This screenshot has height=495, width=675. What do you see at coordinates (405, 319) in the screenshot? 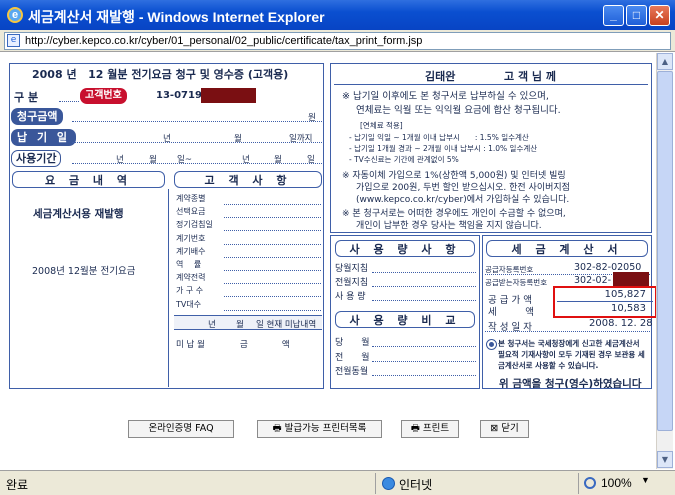
I see `usage-compare-header: 사 용 량 비 교` at bounding box center [405, 319].